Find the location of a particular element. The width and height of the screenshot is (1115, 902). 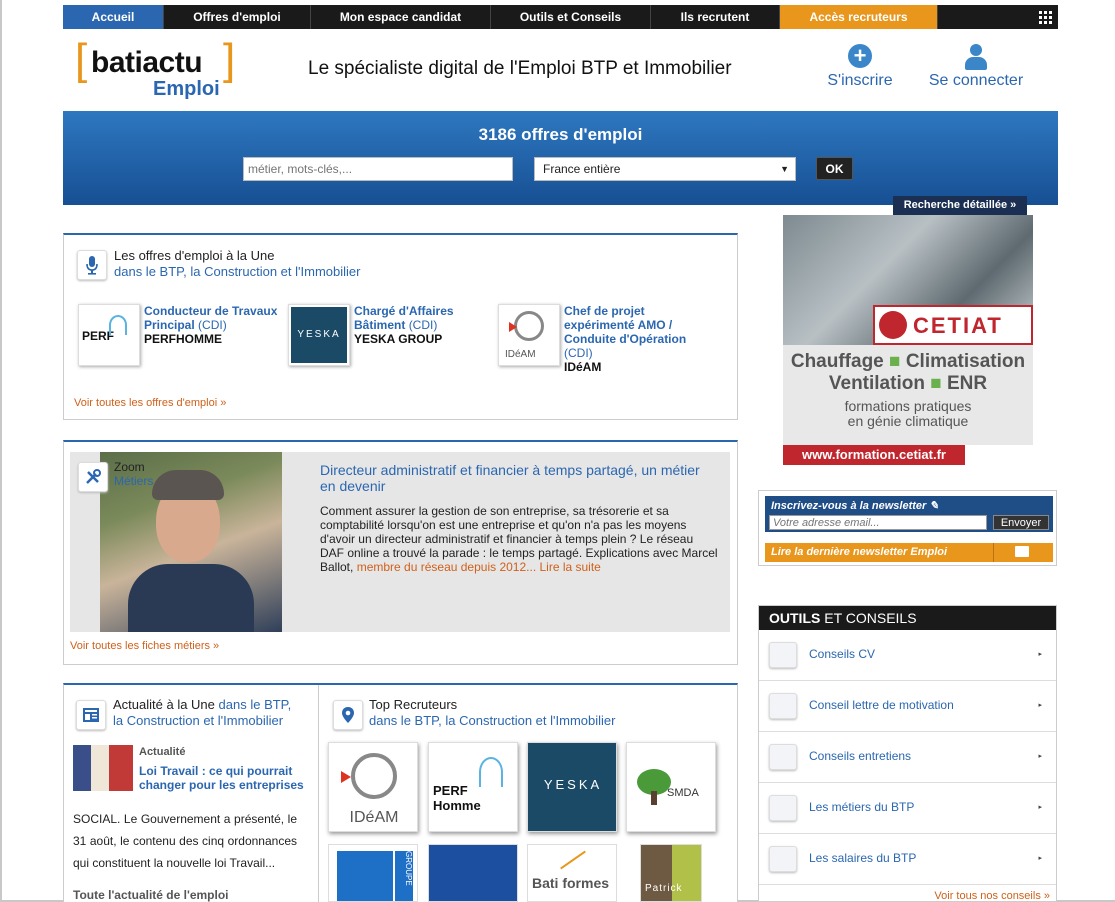

batiactu-logo: [ batiactu ] Emploi is located at coordinates (155, 69).